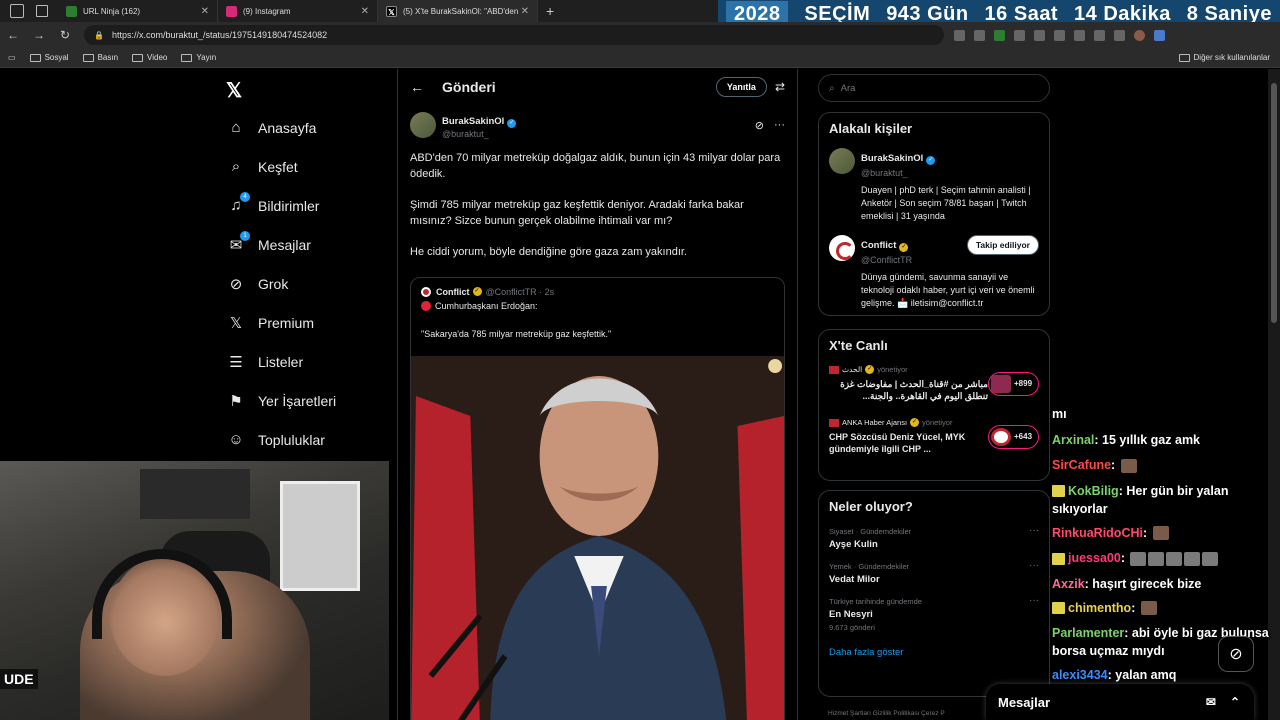  What do you see at coordinates (281, 244) in the screenshot?
I see `nav-item-mesajlar: ✉ 1 Mesajlar` at bounding box center [281, 244].